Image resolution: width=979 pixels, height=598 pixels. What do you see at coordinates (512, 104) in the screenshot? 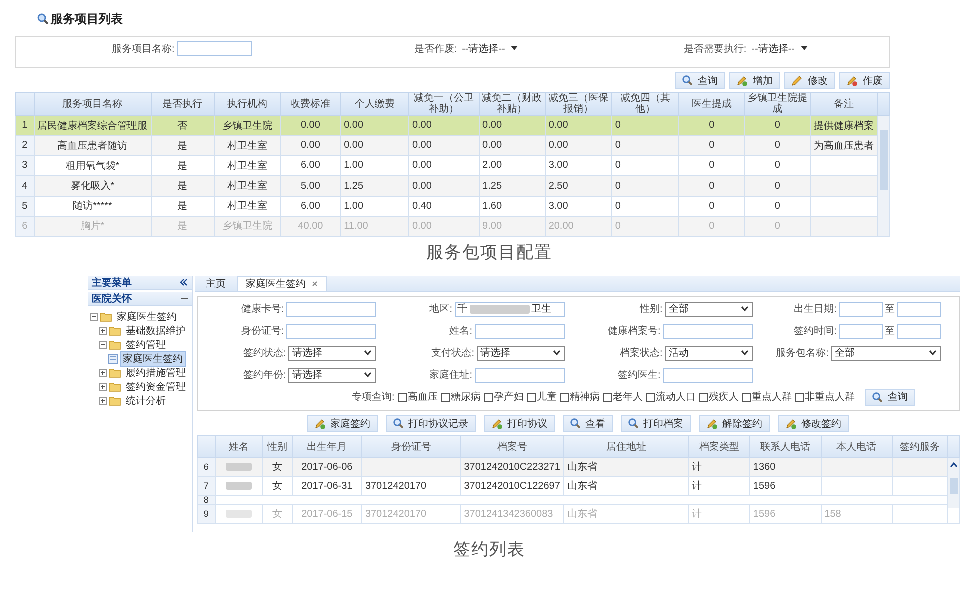
I see `column-header: 减免二（财政补贴）` at bounding box center [512, 104].